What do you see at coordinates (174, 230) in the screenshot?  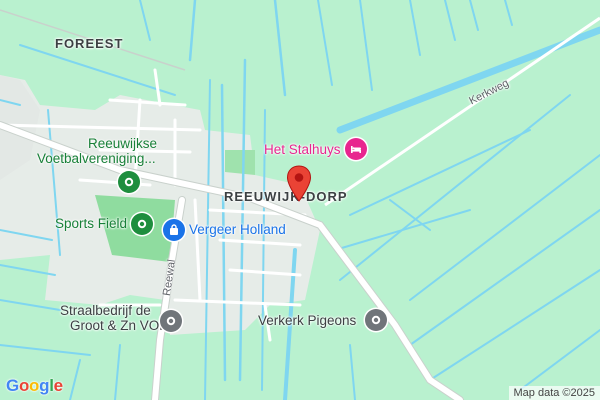 I see `poi-vergeer-shopping-bag-icon` at bounding box center [174, 230].